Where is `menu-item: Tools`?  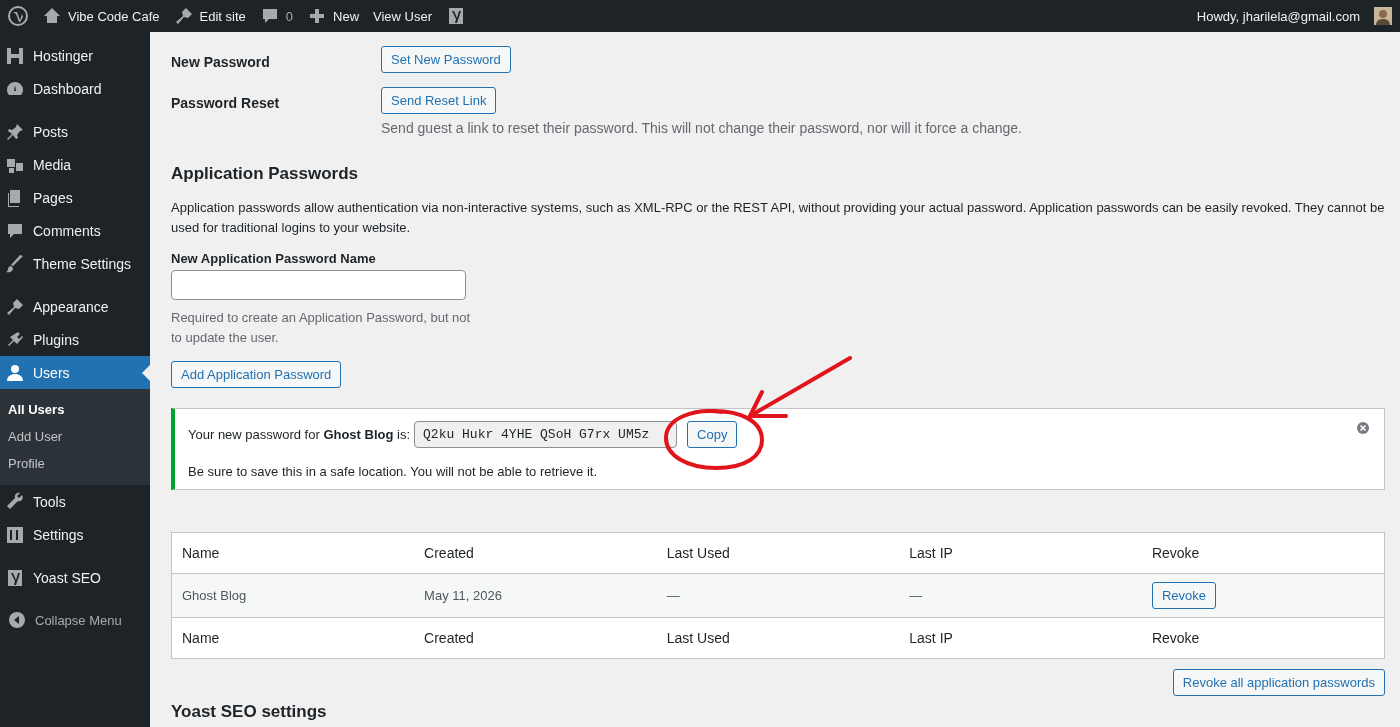
menu-item: Tools is located at coordinates (75, 501).